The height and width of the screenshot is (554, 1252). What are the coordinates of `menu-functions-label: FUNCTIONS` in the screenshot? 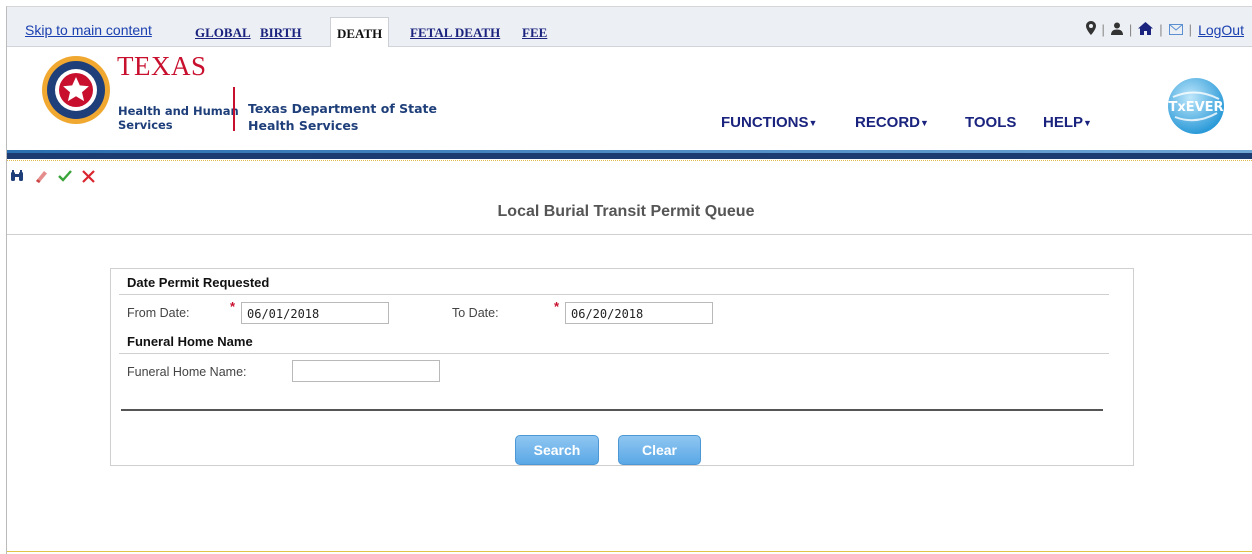 It's located at (765, 122).